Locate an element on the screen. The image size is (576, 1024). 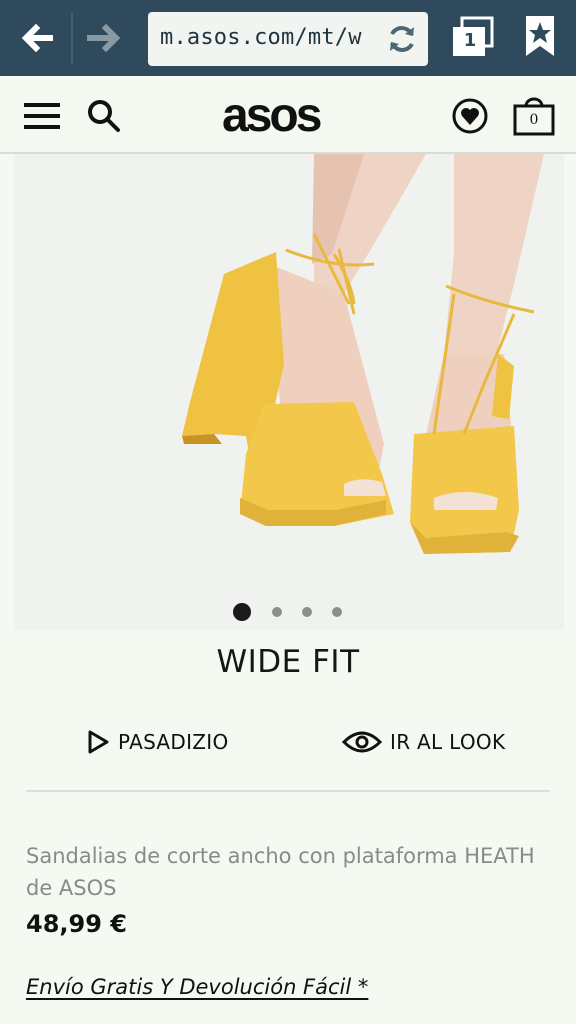
forward-button is located at coordinates (106, 38).